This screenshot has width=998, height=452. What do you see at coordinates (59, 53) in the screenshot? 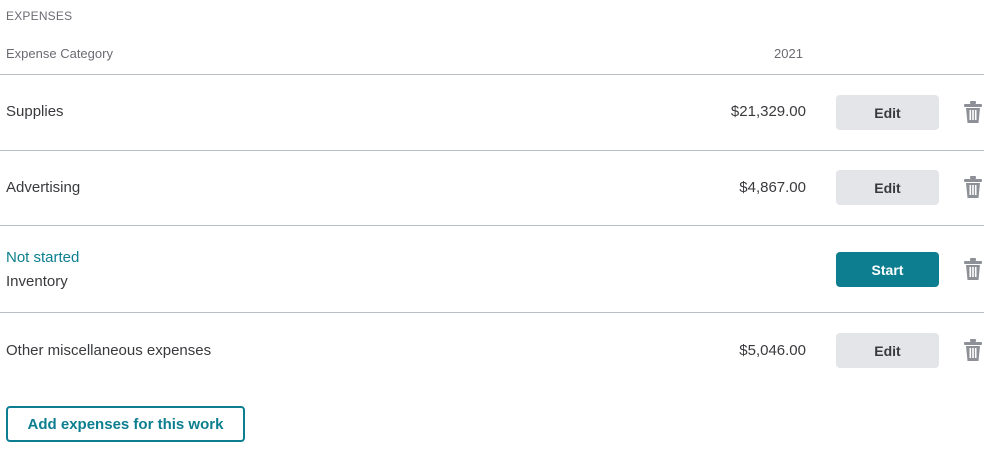
I see `header-expense-category: Expense Category` at bounding box center [59, 53].